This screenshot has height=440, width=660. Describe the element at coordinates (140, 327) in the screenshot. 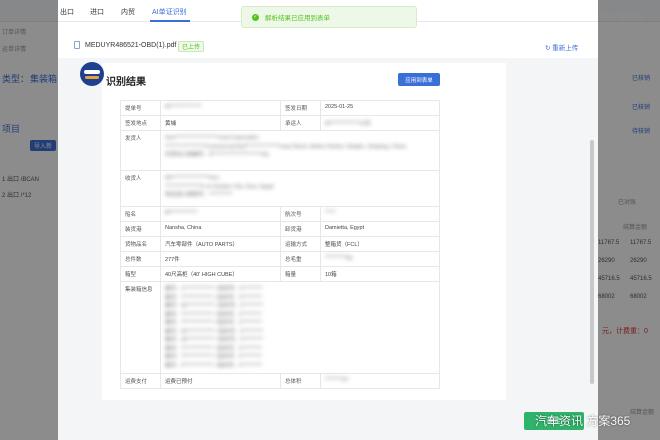

I see `field-label: 集装箱信息` at that location.